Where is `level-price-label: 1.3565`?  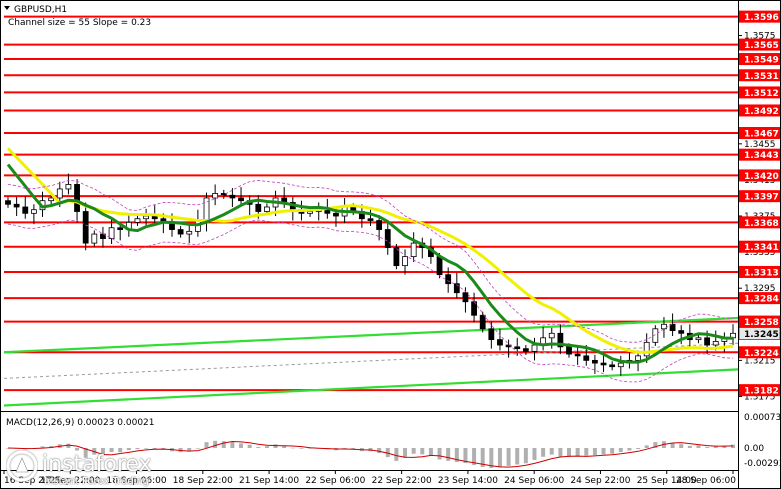 level-price-label: 1.3565 is located at coordinates (761, 46).